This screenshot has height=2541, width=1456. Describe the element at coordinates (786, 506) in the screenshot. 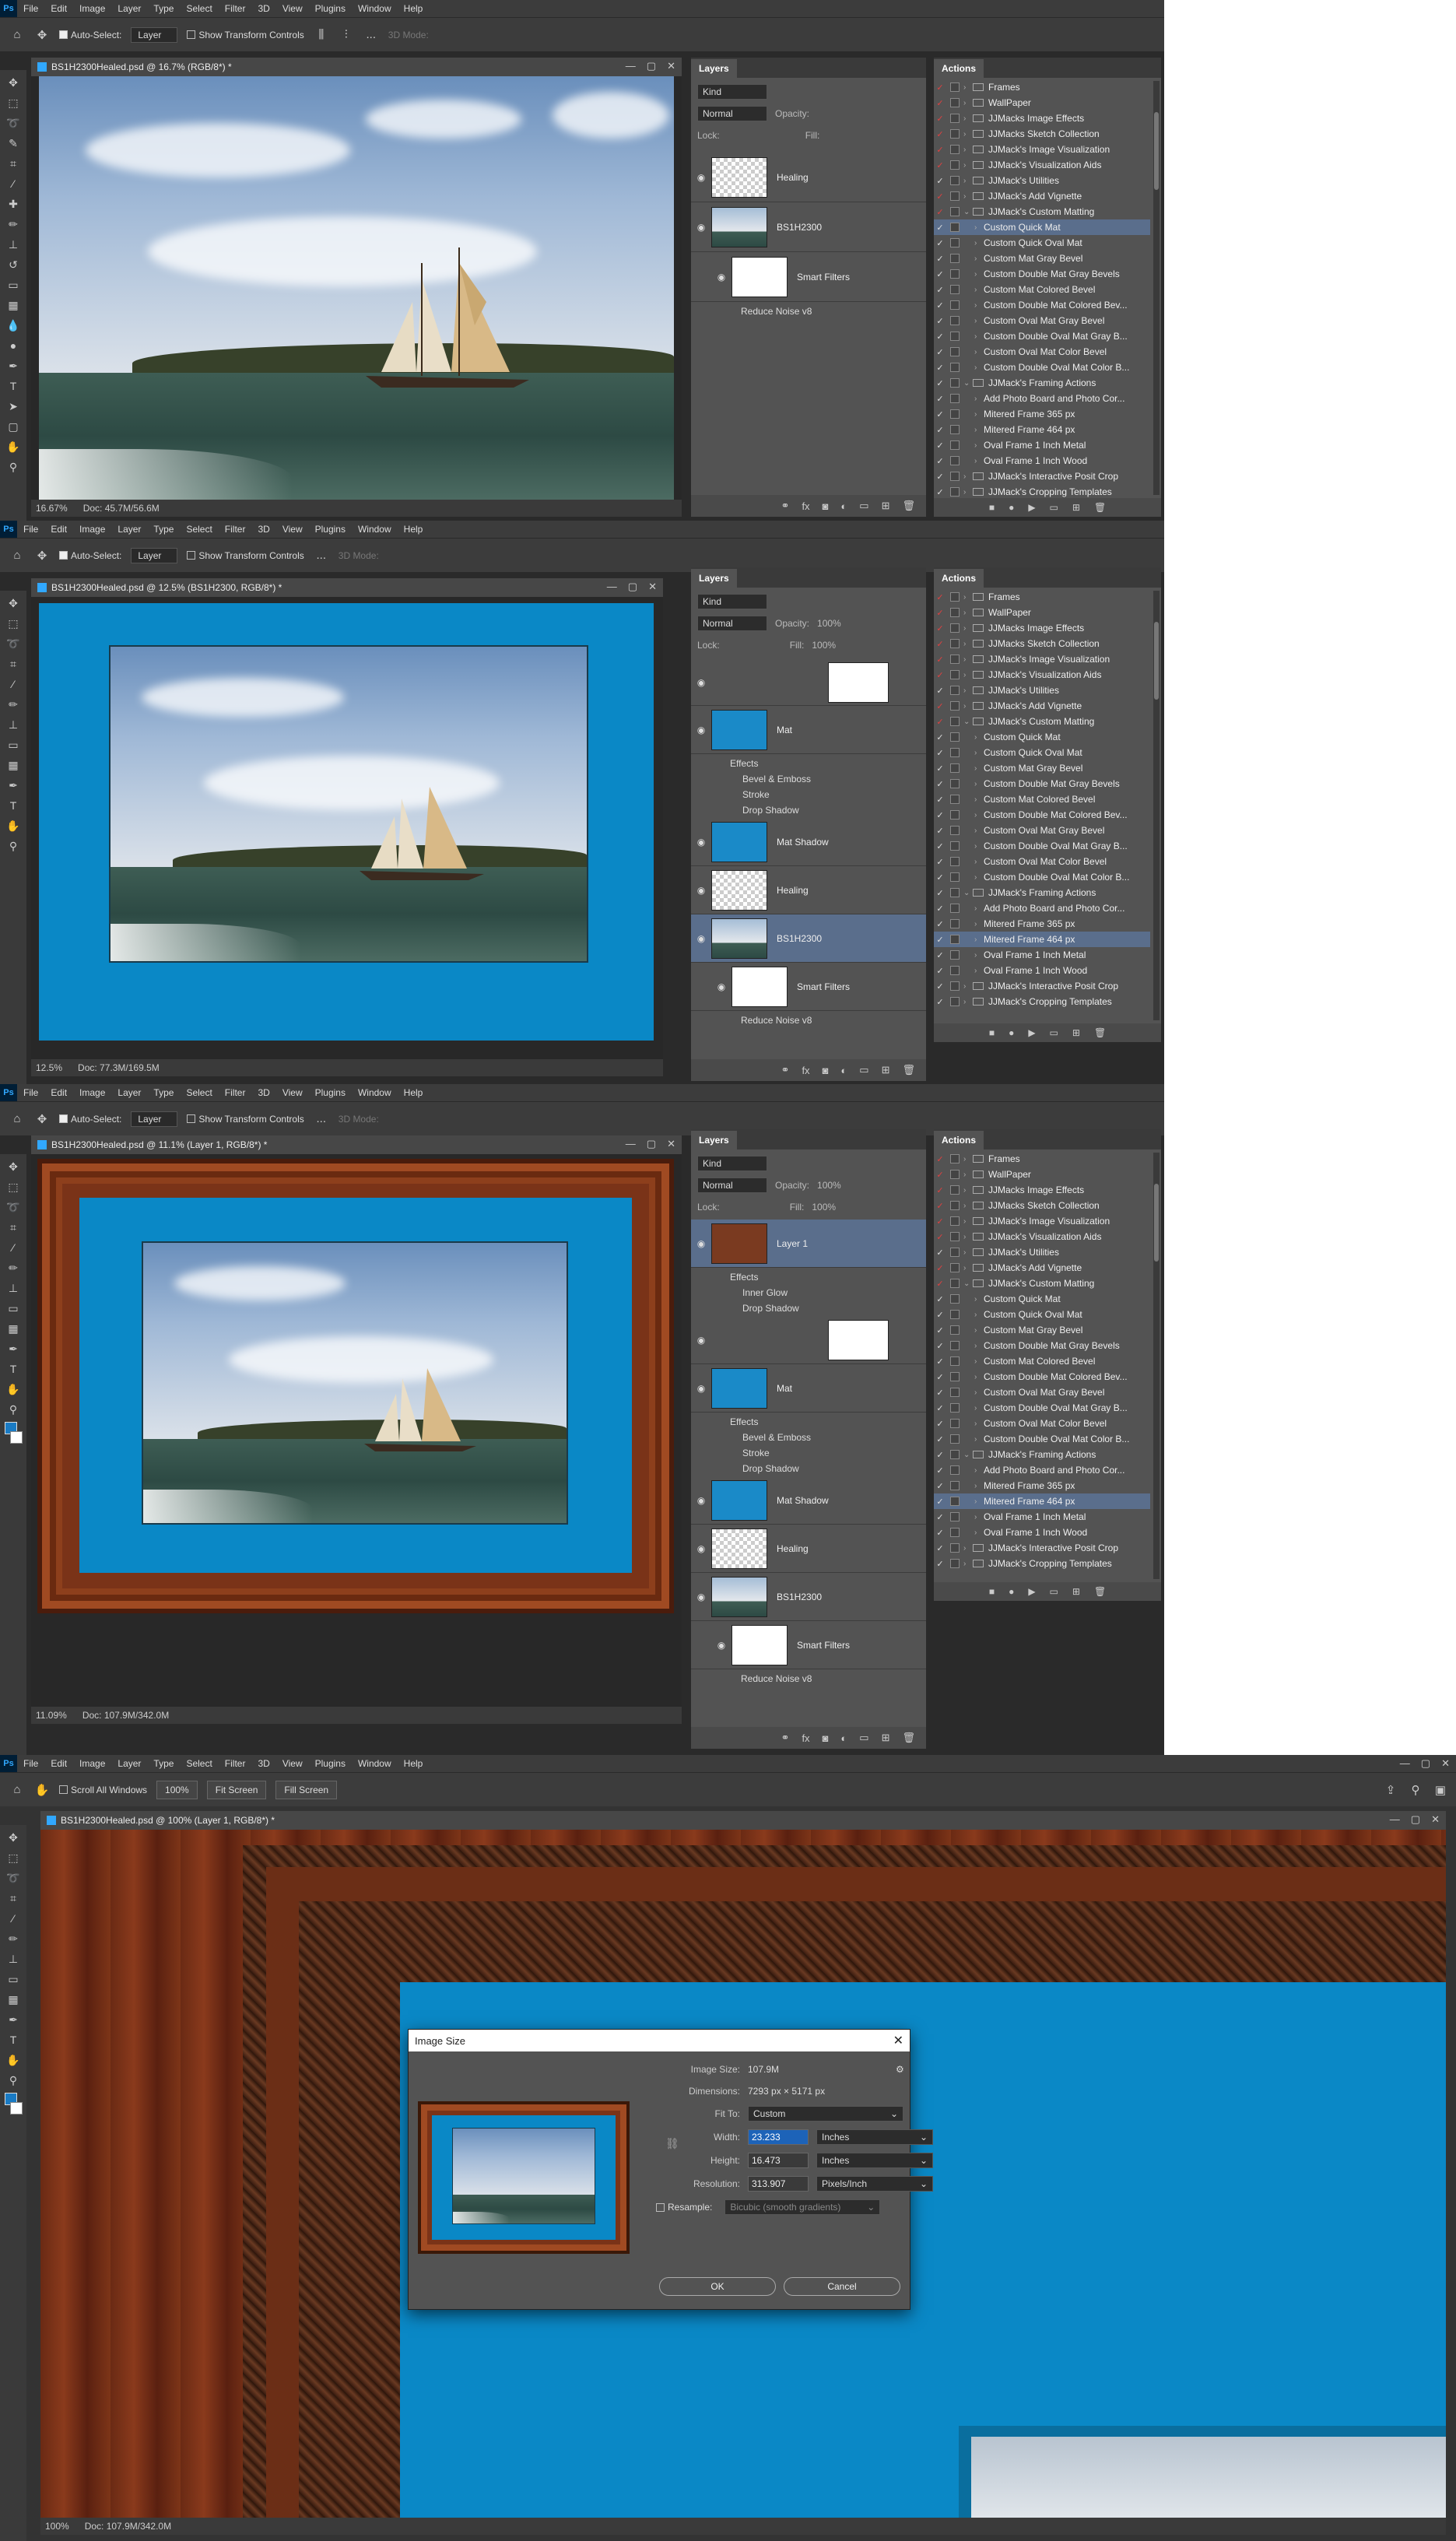

I see `link-icon: ⚭` at that location.